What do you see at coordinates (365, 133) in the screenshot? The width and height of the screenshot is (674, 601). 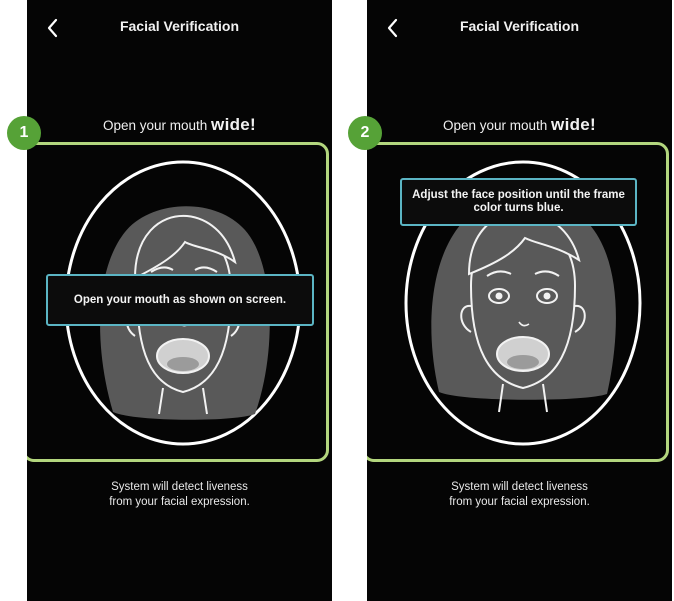 I see `step-badge-2: 2` at bounding box center [365, 133].